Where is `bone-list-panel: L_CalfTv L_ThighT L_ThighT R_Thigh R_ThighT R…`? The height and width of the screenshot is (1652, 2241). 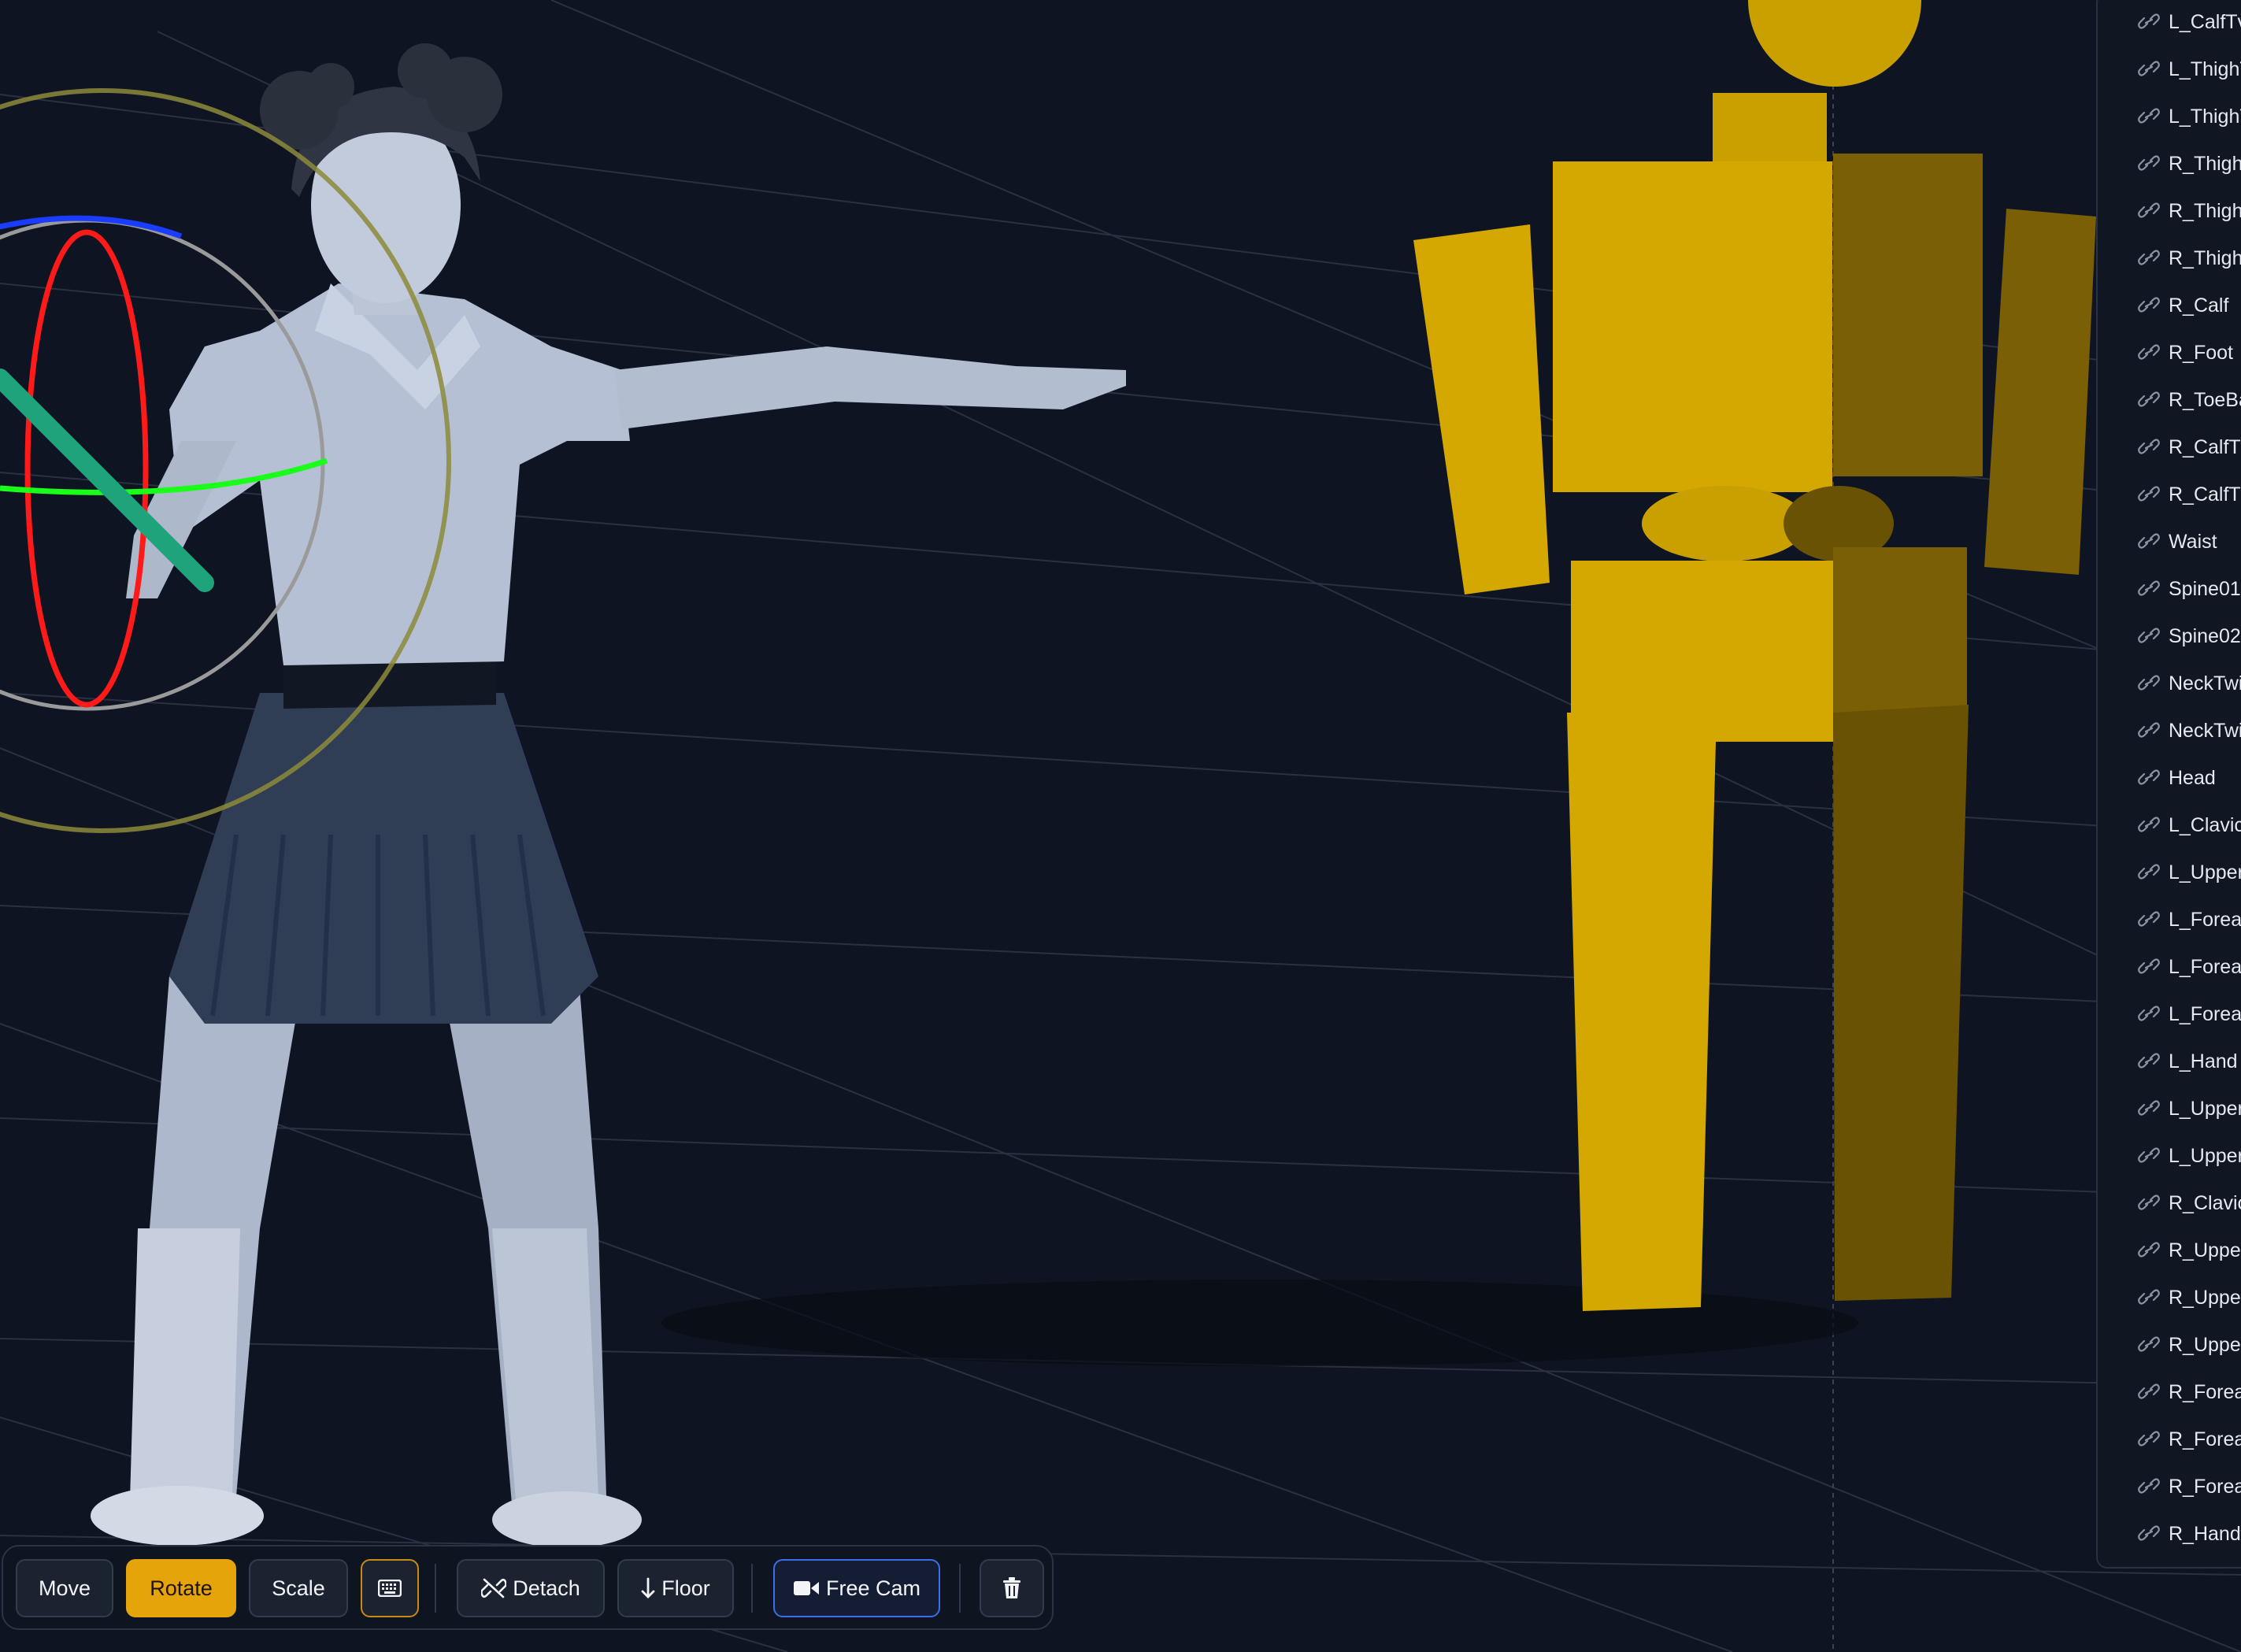
bone-list-panel: L_CalfTv L_ThighT L_ThighT R_Thigh R_ThighT R… is located at coordinates (2168, 784).